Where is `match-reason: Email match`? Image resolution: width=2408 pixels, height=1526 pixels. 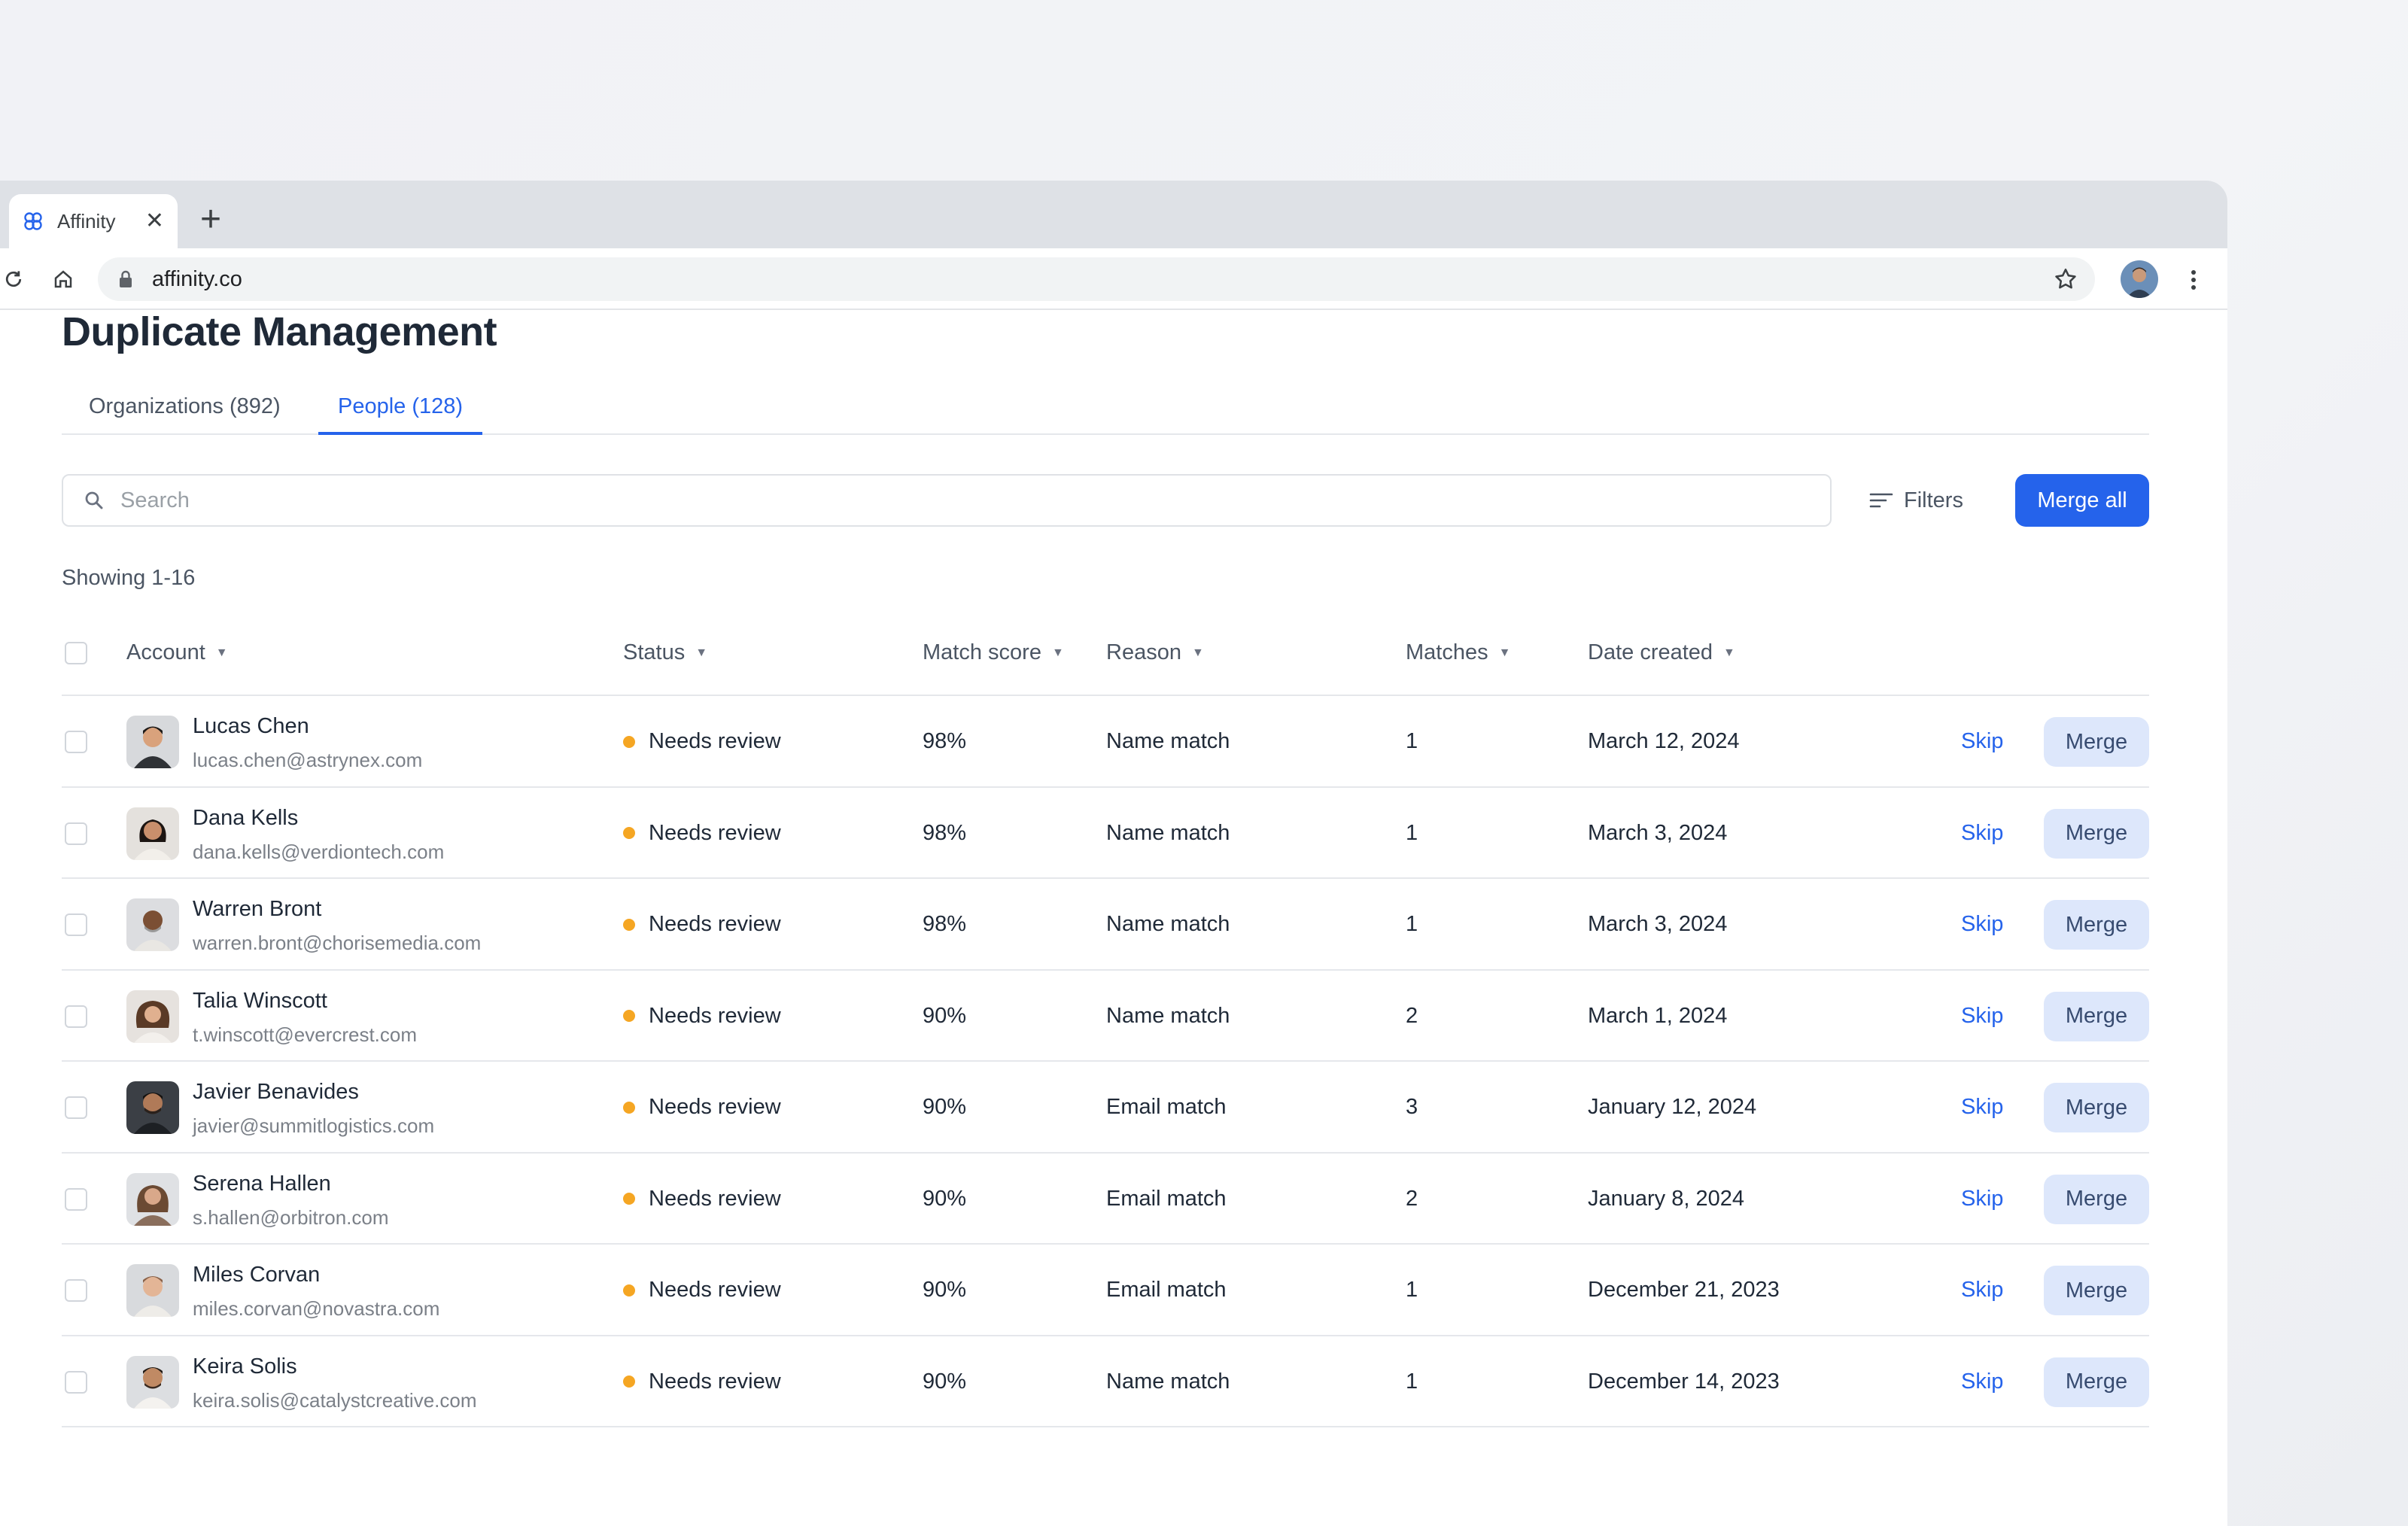
match-reason: Email match is located at coordinates (1166, 1198).